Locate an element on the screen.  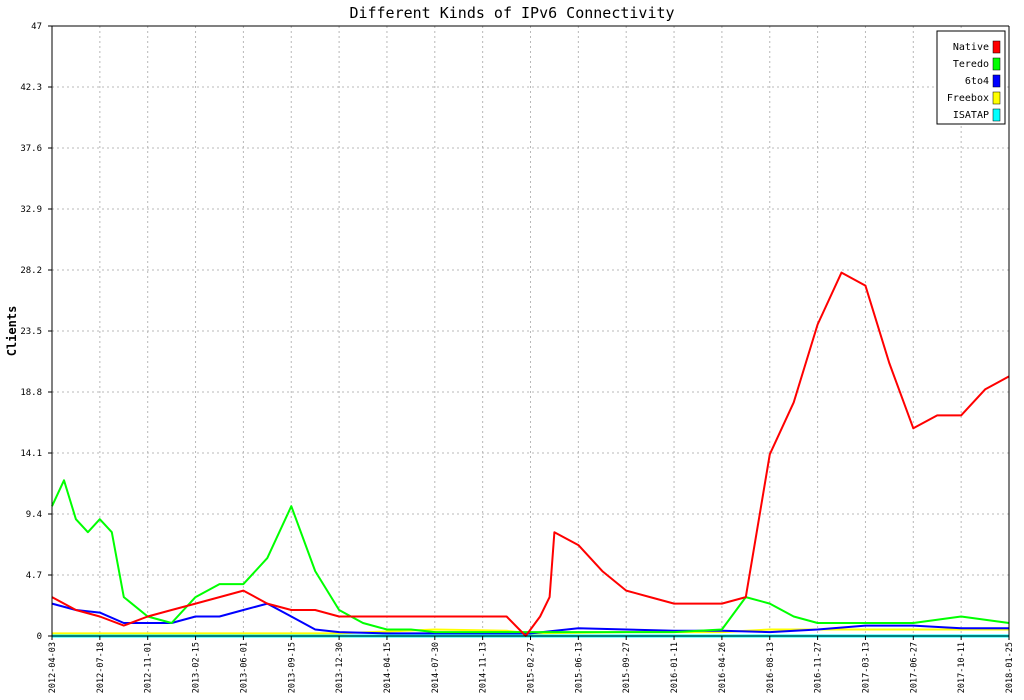
y-tick-label: 28.2 is located at coordinates (31, 271).